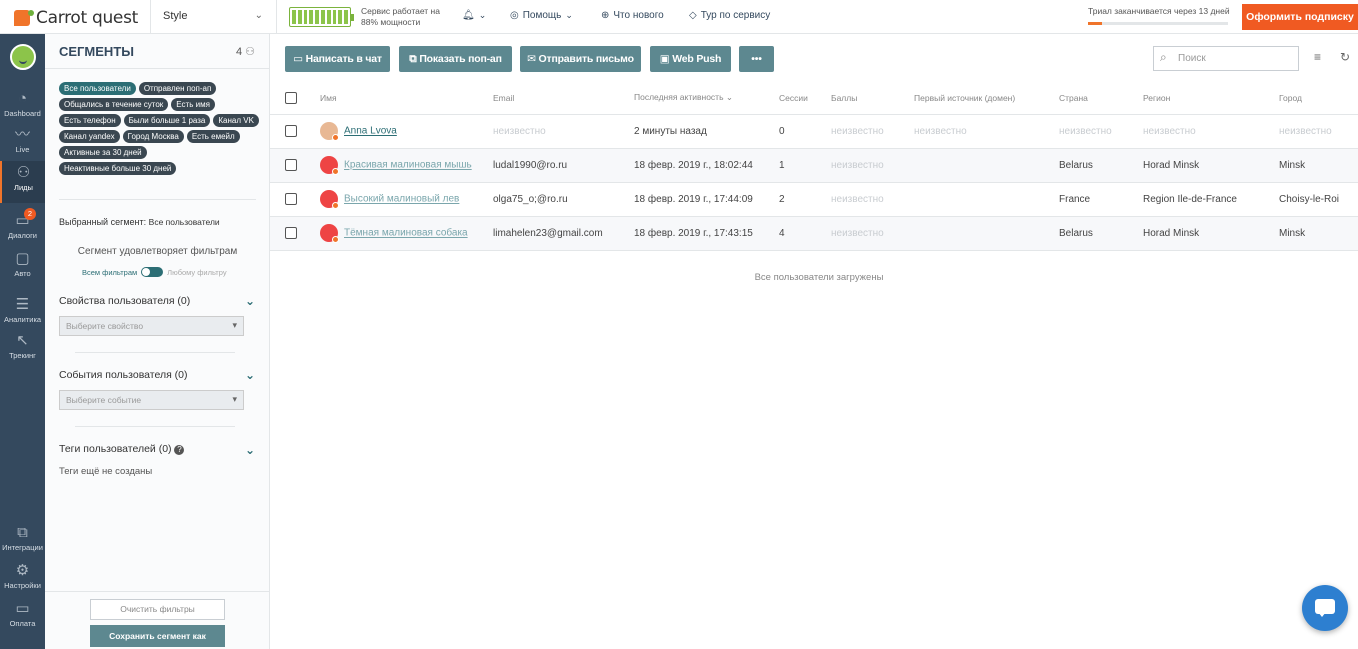 Image resolution: width=1358 pixels, height=649 pixels. I want to click on help-icon: ?, so click(179, 450).